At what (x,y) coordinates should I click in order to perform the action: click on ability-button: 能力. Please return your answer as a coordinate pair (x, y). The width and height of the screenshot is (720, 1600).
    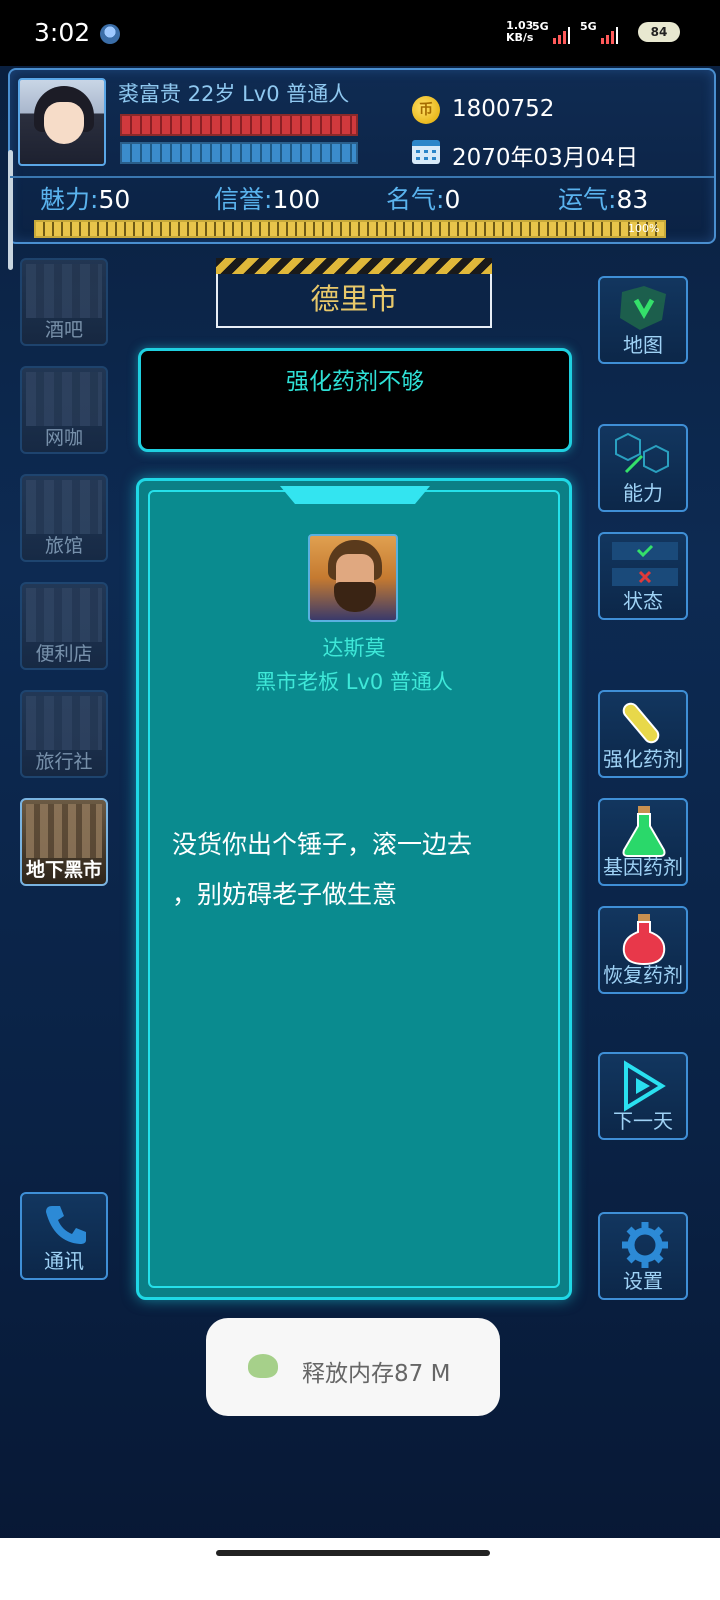
    Looking at the image, I should click on (643, 468).